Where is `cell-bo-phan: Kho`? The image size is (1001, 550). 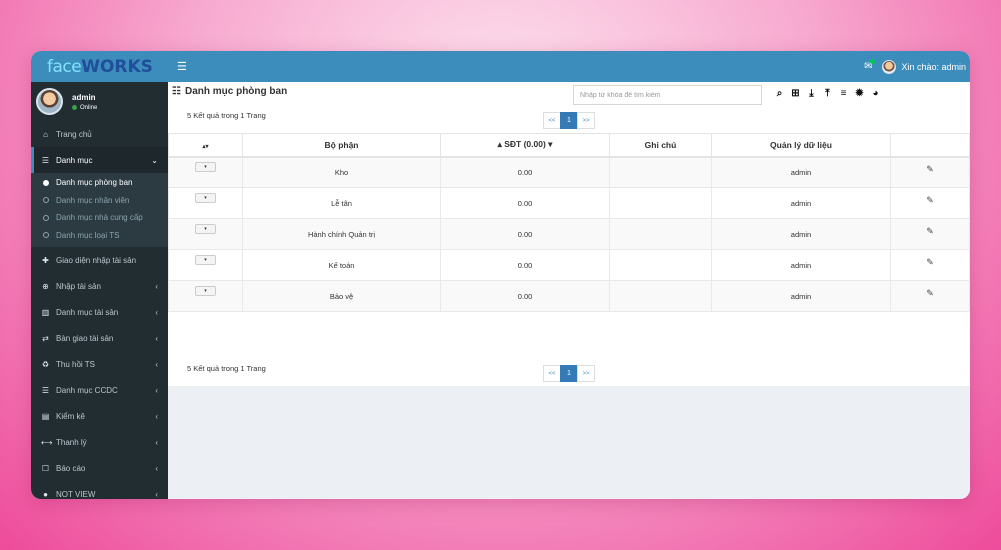
cell-bo-phan: Kho is located at coordinates (341, 172).